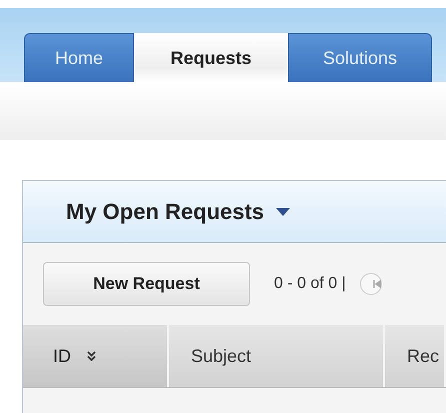 The height and width of the screenshot is (413, 446). What do you see at coordinates (146, 284) in the screenshot?
I see `new-request-button: New Request` at bounding box center [146, 284].